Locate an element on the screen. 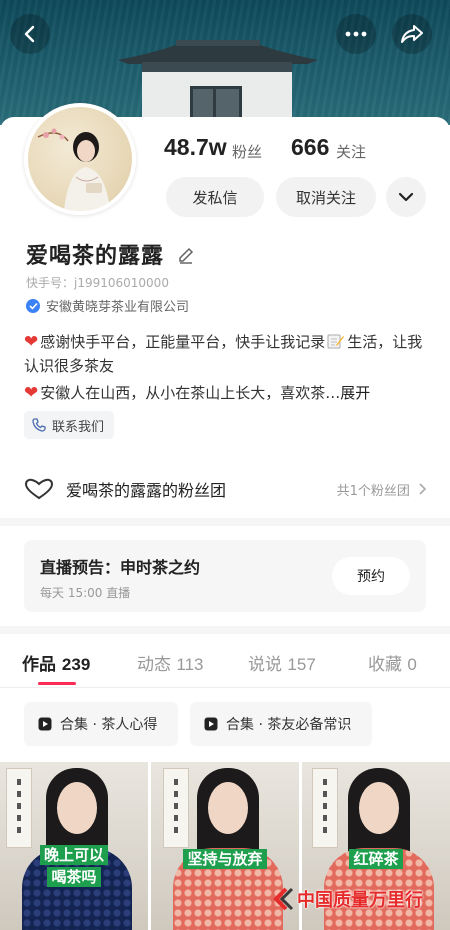 The height and width of the screenshot is (930, 450). contact-button: 联系我们 is located at coordinates (69, 425).